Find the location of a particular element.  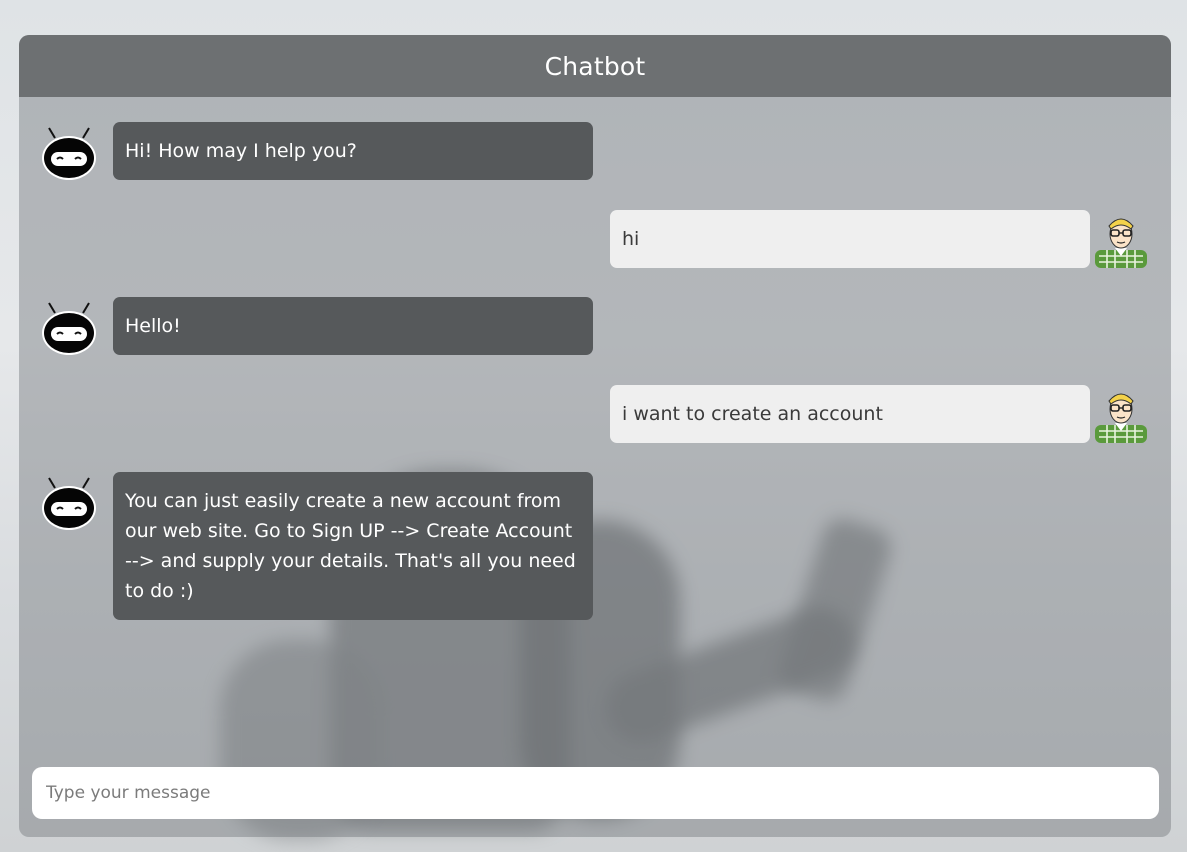

message-text: Hello! is located at coordinates (153, 326).